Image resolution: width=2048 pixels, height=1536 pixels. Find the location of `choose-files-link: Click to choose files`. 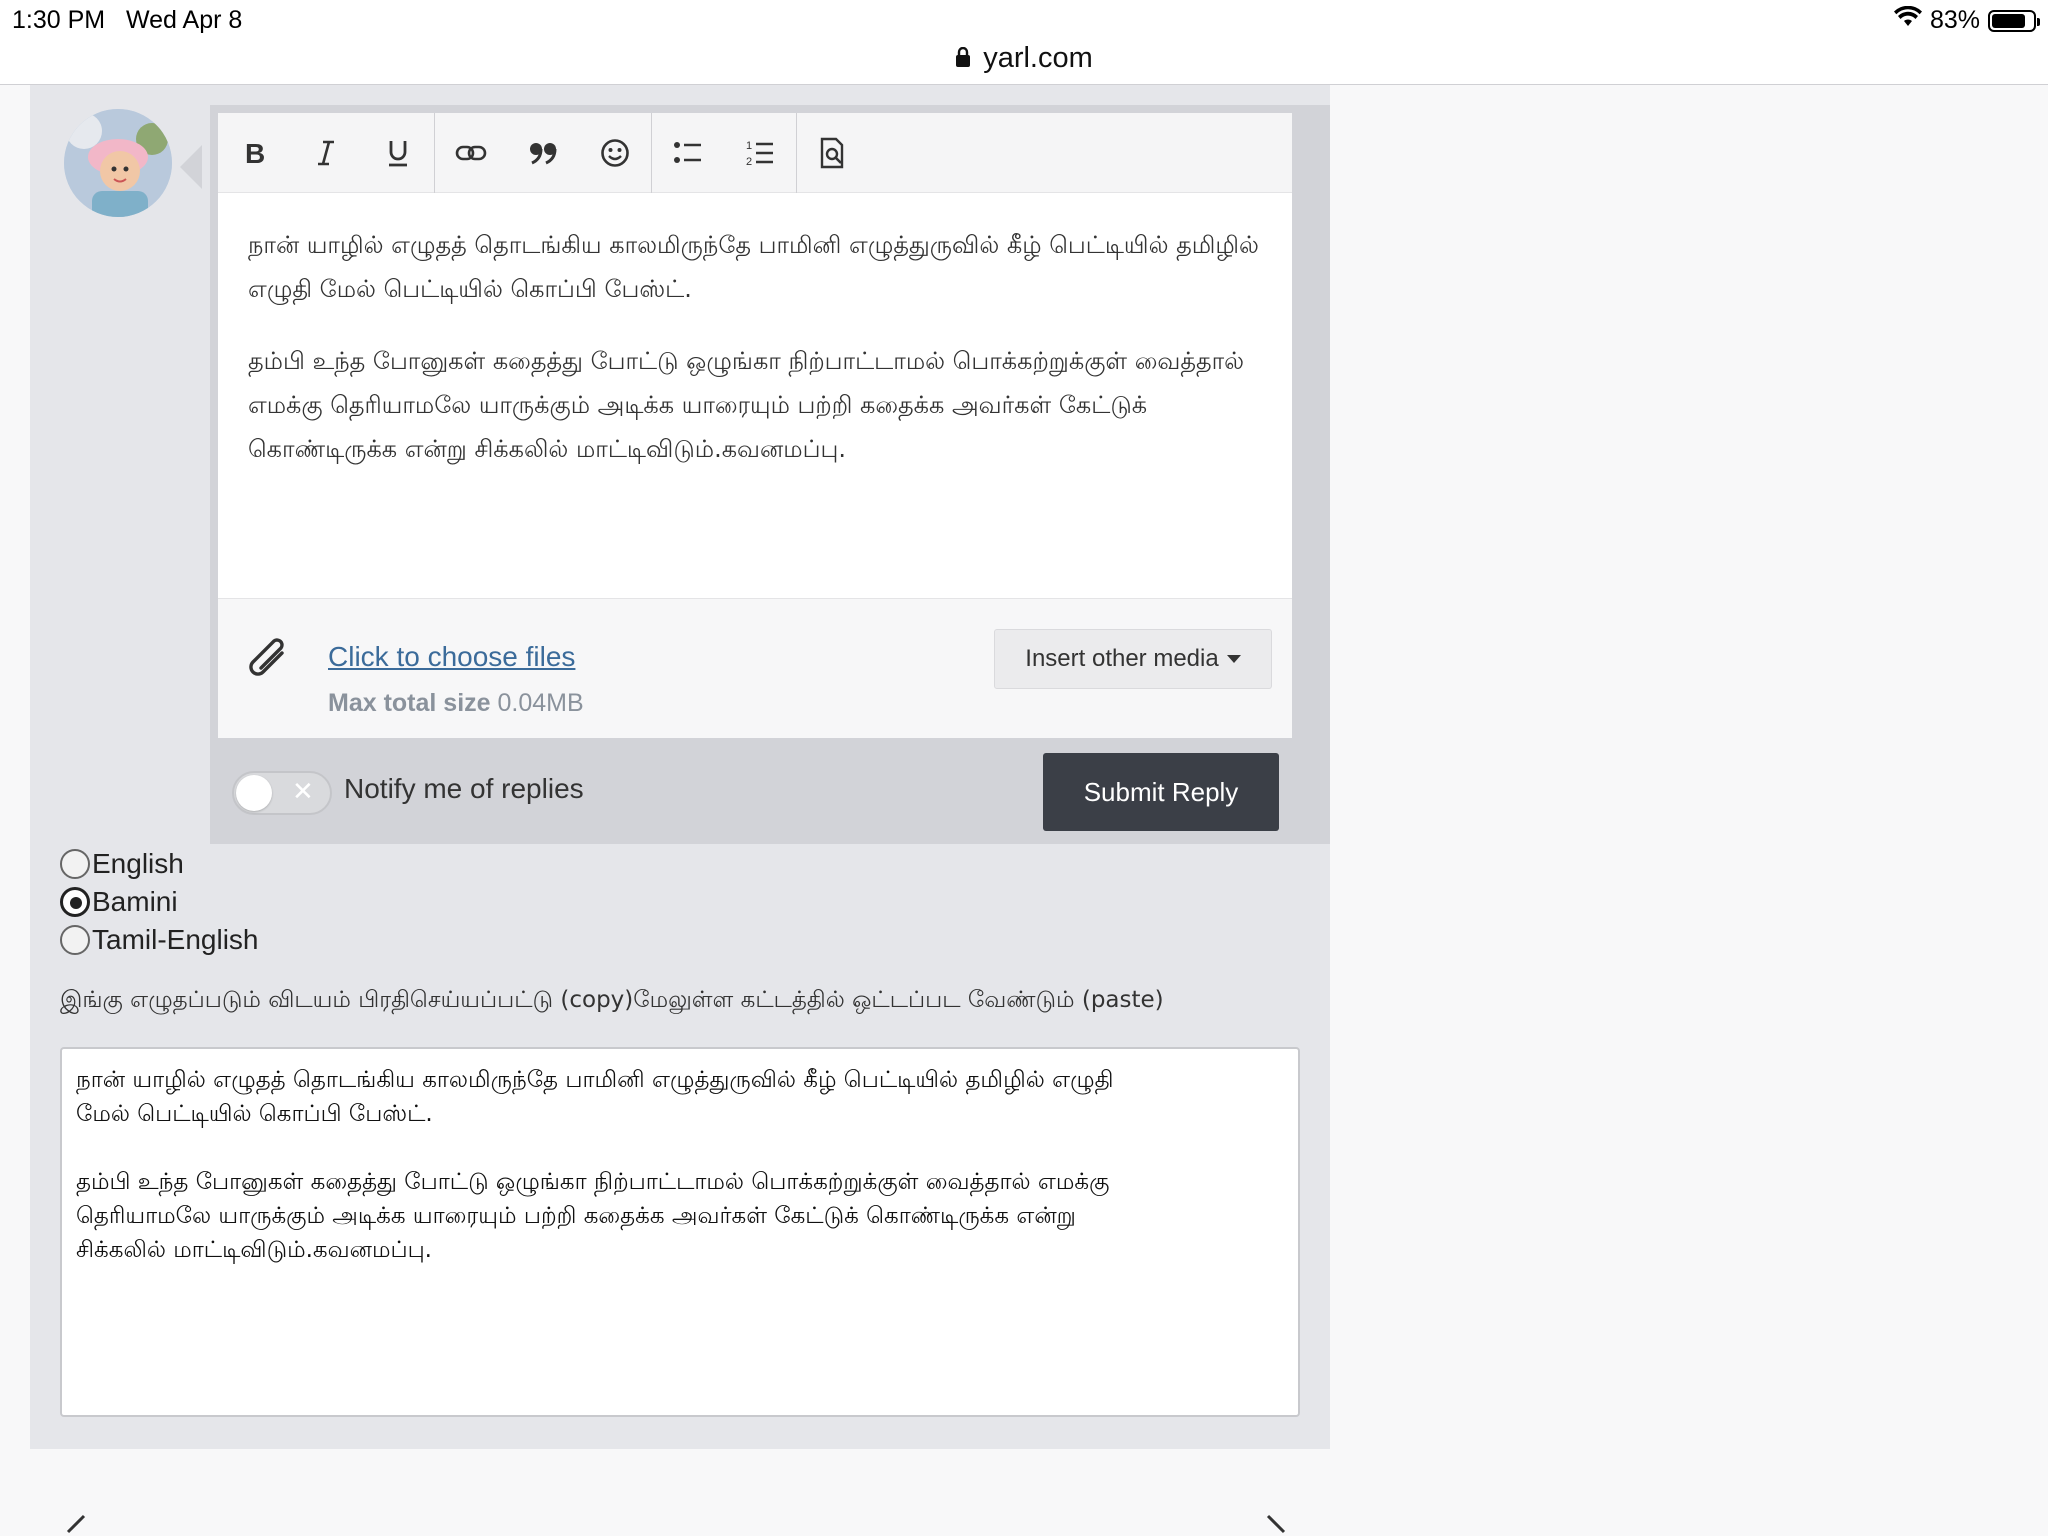

choose-files-link: Click to choose files is located at coordinates (451, 657).